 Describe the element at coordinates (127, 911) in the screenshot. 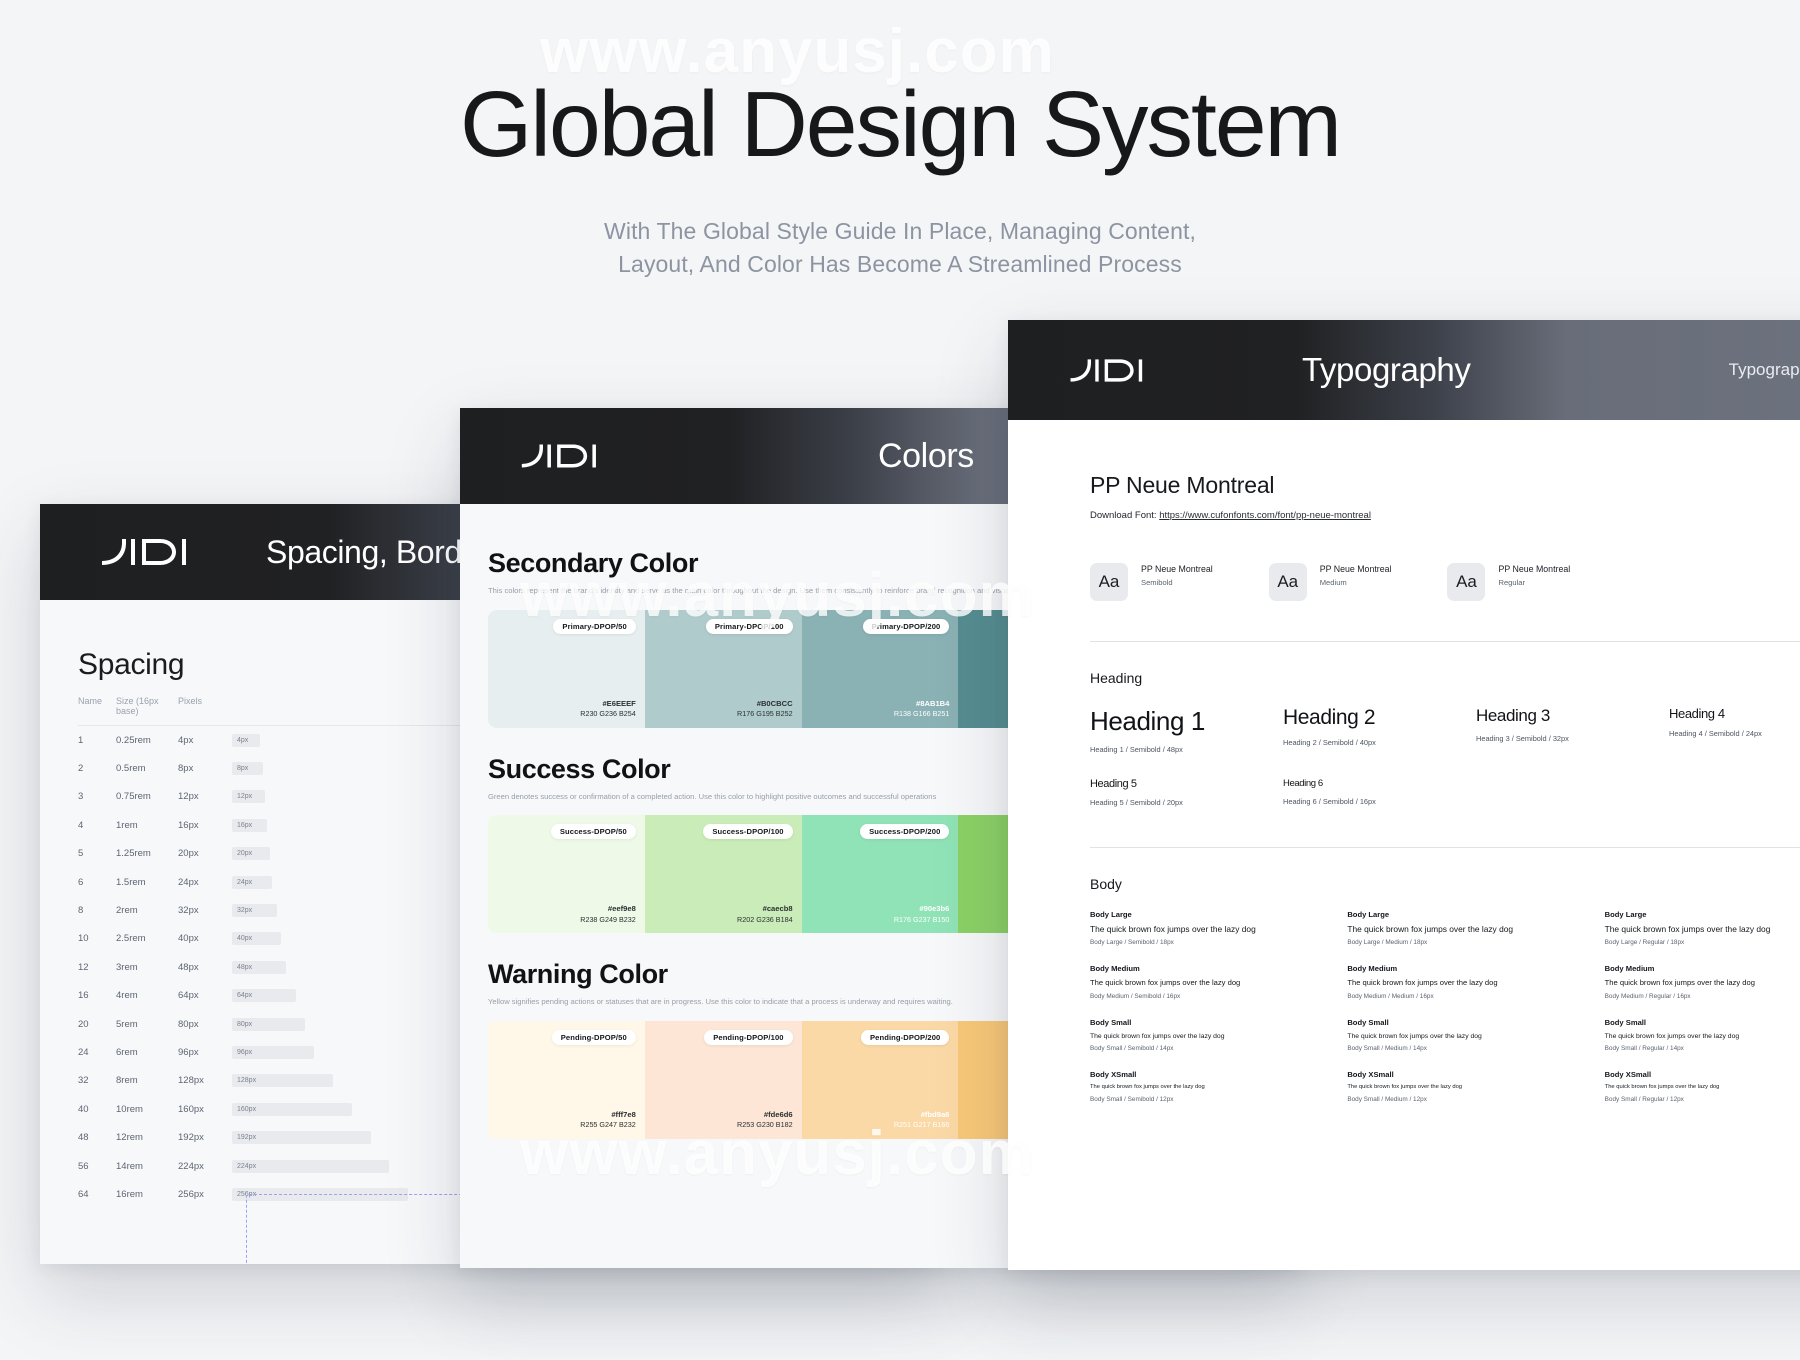

I see `cell-size: 2rem` at that location.